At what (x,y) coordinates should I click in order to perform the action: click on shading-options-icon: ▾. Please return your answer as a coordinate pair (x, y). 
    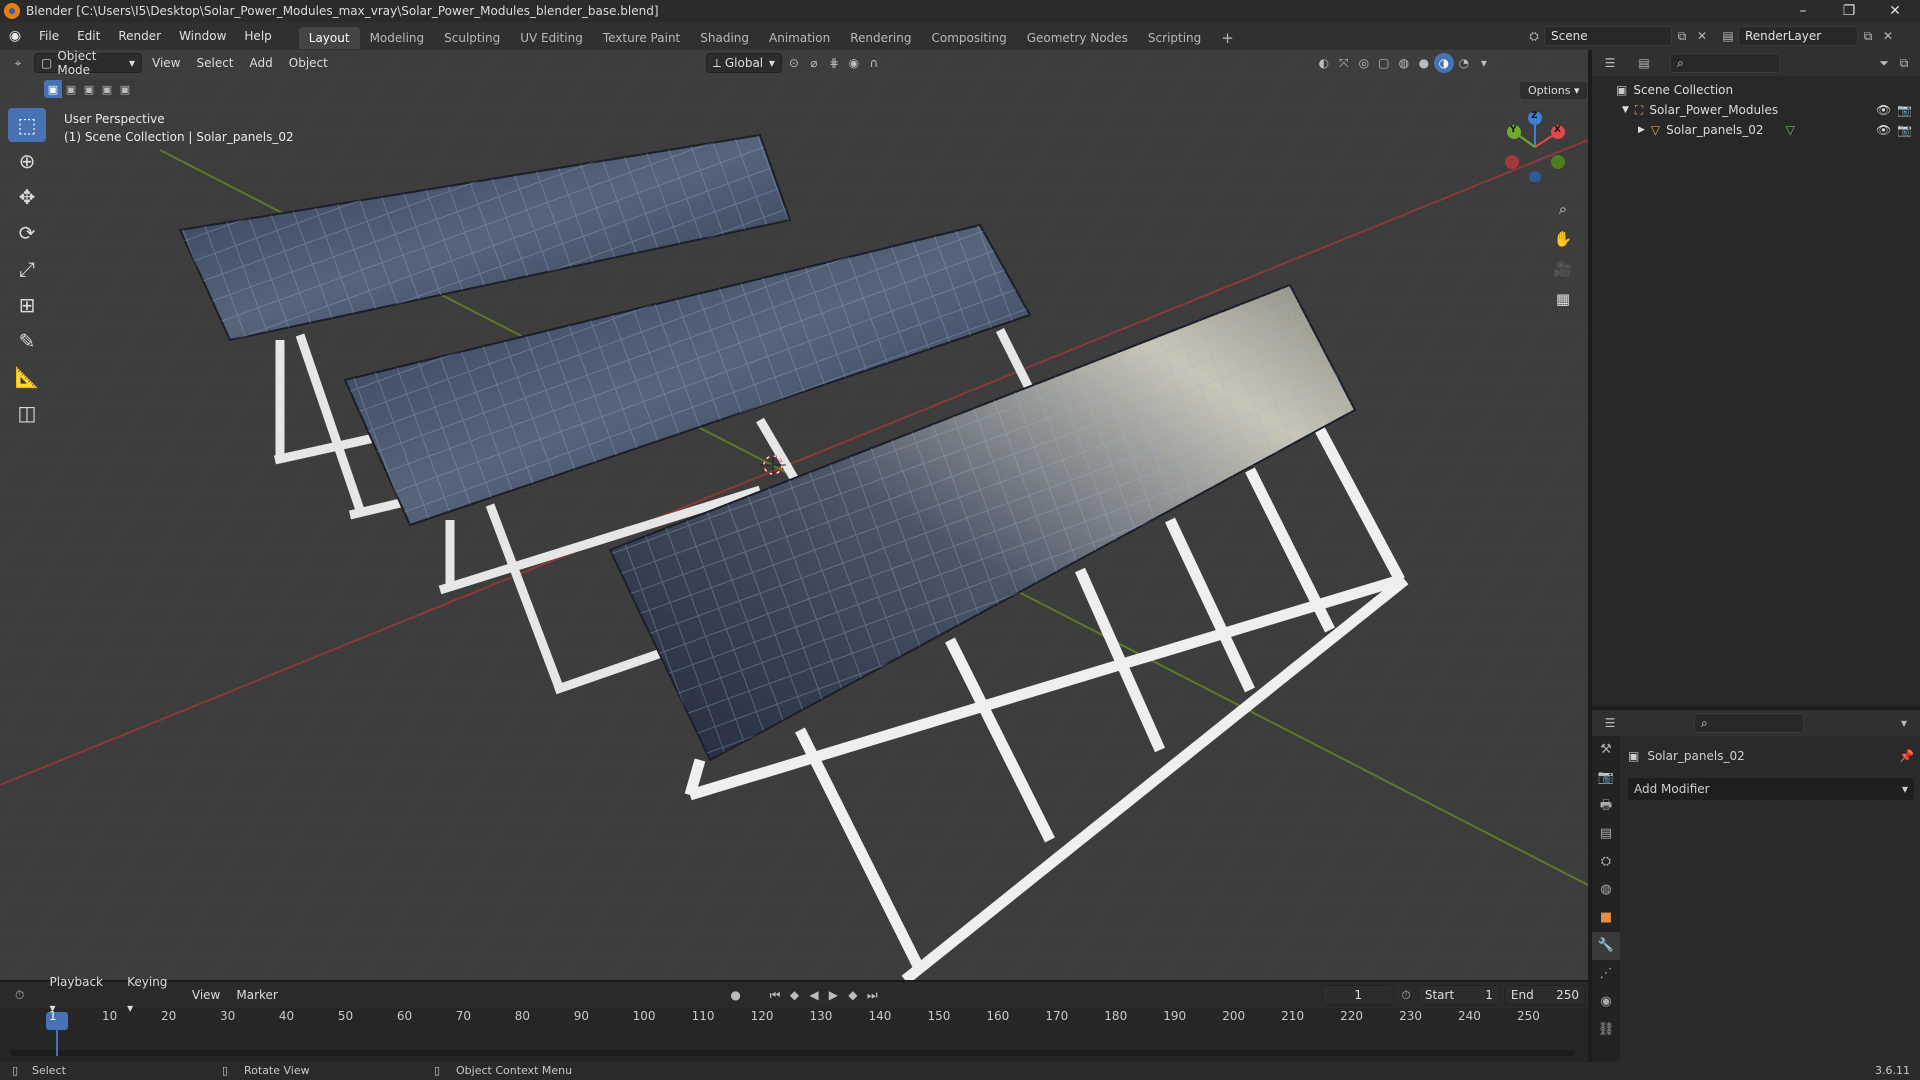
    Looking at the image, I should click on (1484, 63).